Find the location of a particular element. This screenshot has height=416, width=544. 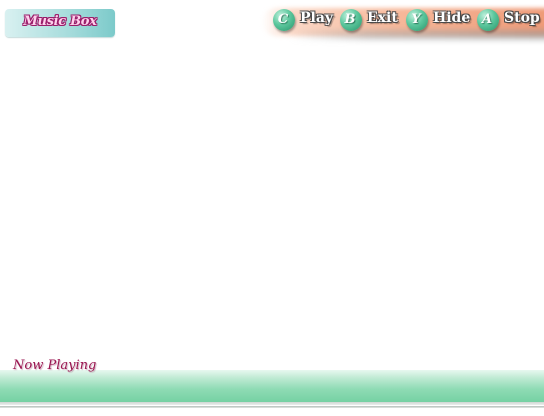

stop-label: Stop is located at coordinates (522, 18).